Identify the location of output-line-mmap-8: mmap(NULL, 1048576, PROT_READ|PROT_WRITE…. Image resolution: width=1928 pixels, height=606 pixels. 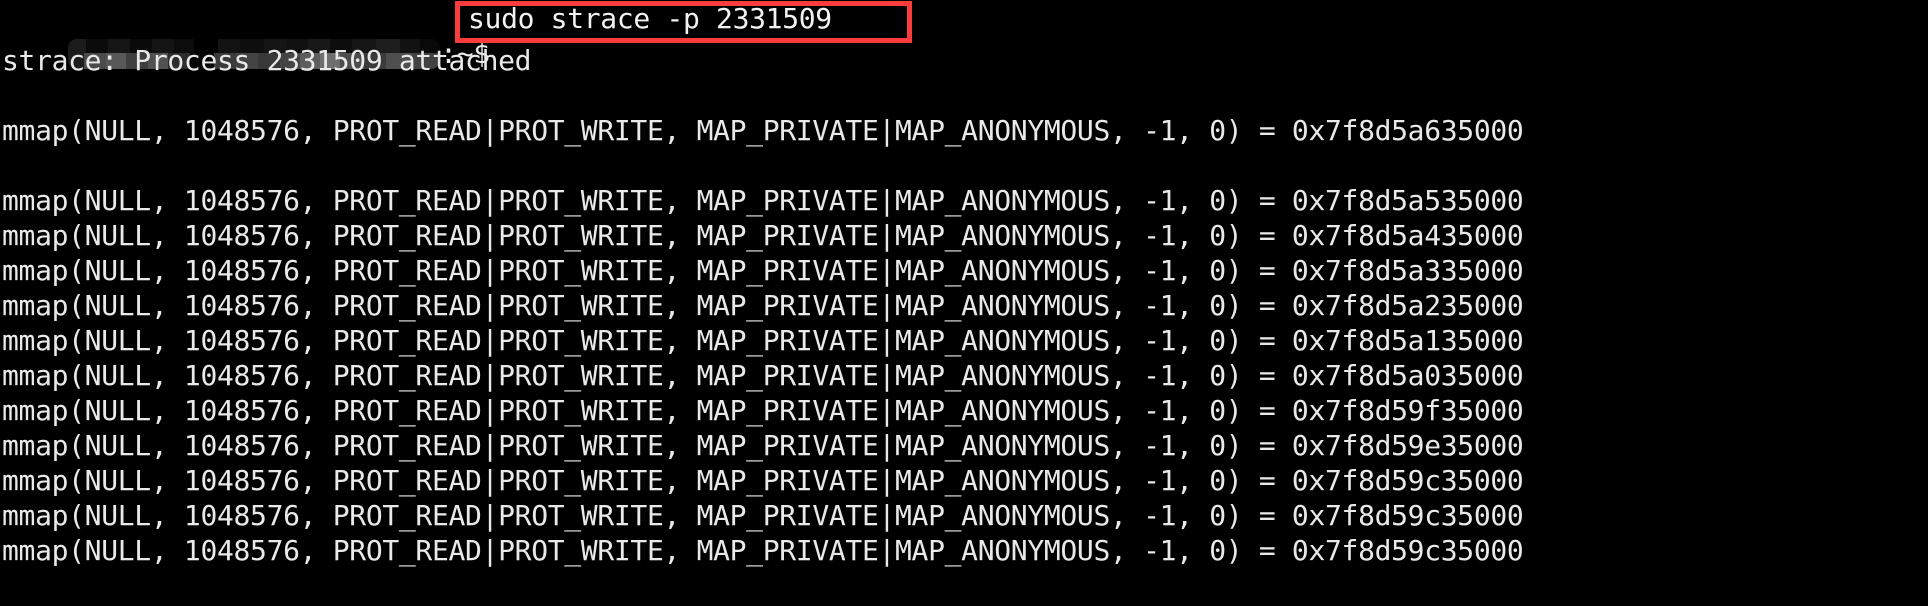
(763, 410).